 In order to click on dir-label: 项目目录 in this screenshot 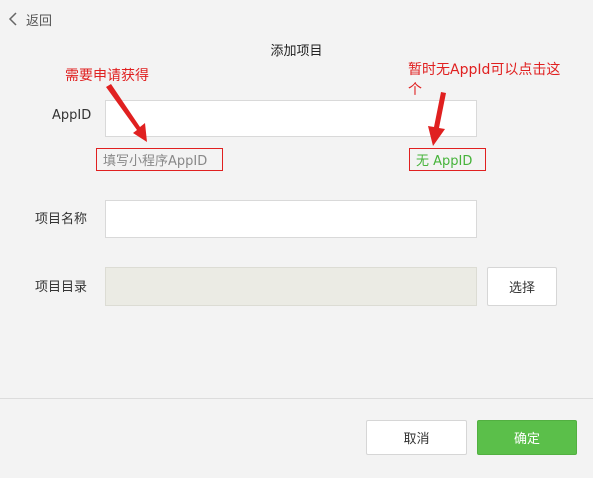, I will do `click(61, 287)`.